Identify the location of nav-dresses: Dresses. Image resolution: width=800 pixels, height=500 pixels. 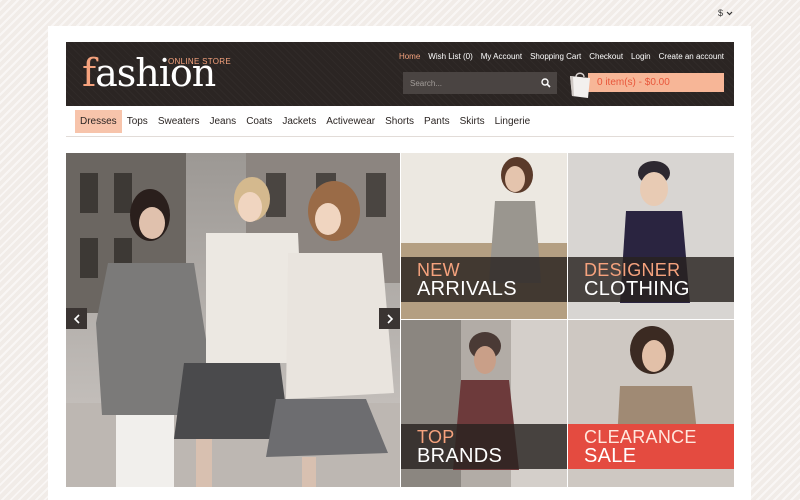
(98, 121).